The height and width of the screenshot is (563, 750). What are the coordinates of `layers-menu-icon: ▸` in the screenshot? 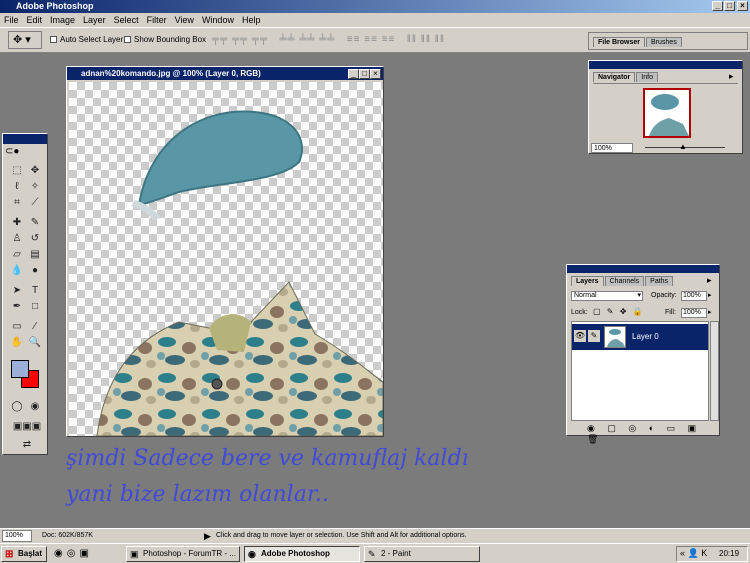 It's located at (709, 280).